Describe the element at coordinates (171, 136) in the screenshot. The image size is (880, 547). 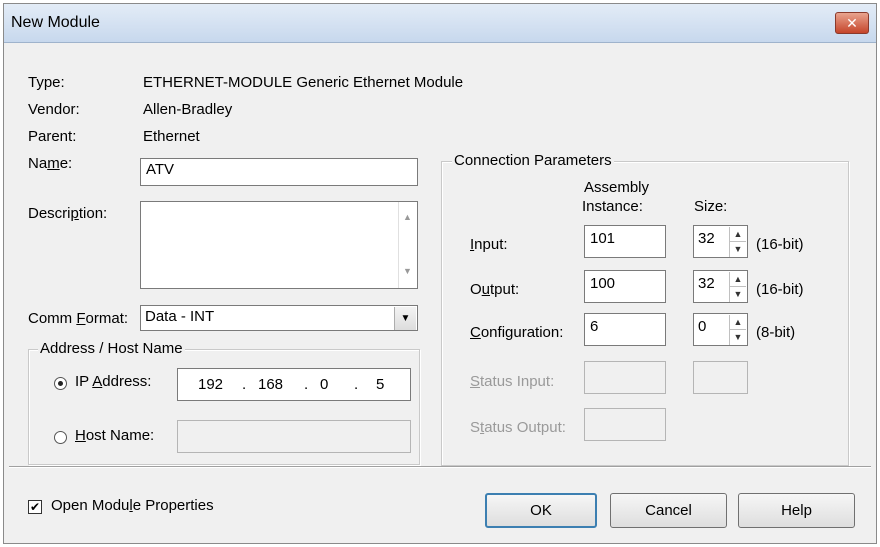
I see `parent-value: Ethernet` at that location.